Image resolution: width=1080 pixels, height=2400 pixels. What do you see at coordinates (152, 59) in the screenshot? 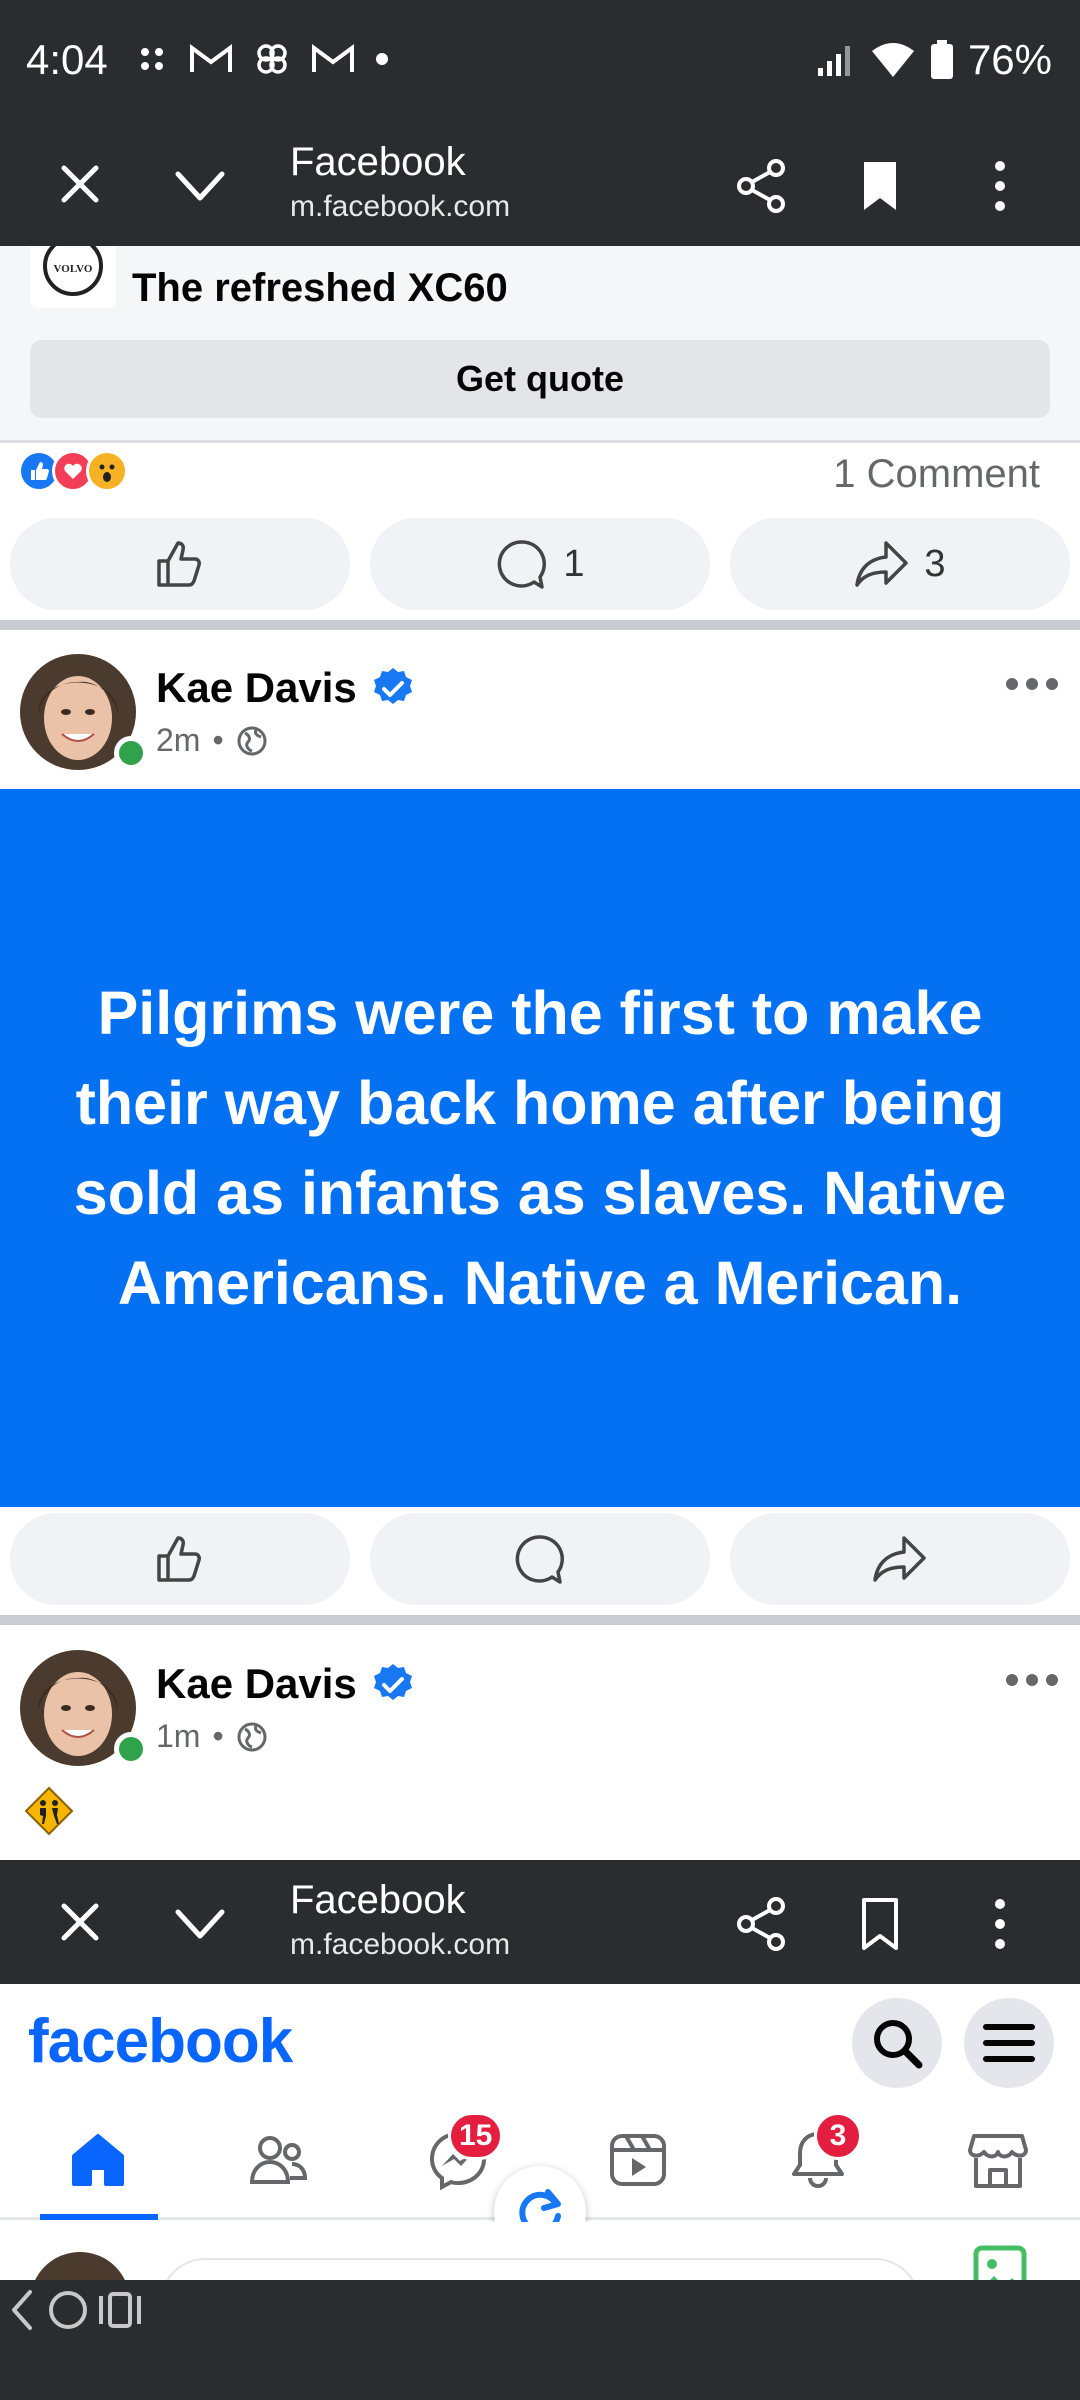
I see `slack-icon` at bounding box center [152, 59].